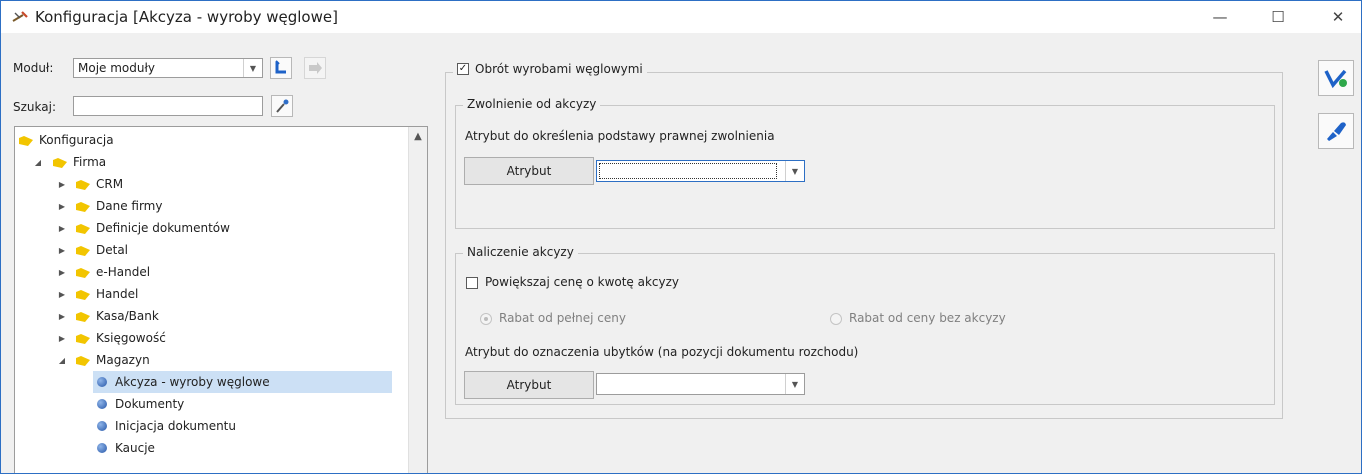 The image size is (1362, 474). I want to click on tree-item-crm: ▶ CRM, so click(221, 184).